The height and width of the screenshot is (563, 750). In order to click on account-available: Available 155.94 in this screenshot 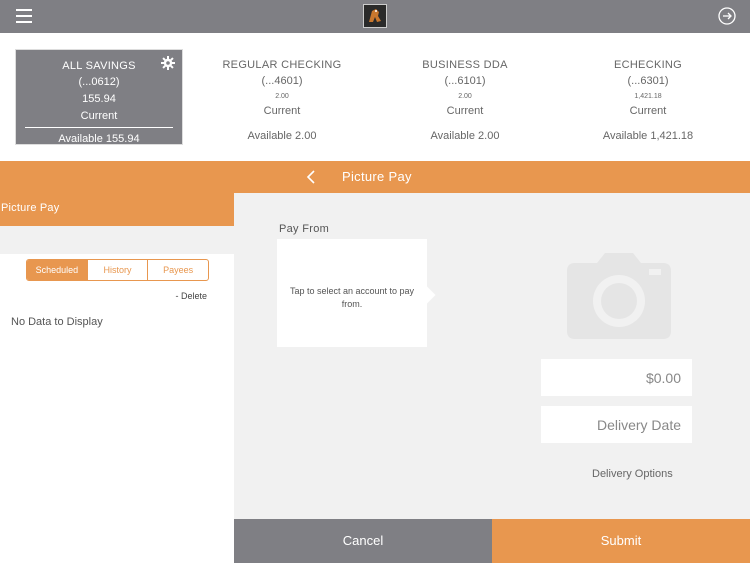, I will do `click(99, 136)`.